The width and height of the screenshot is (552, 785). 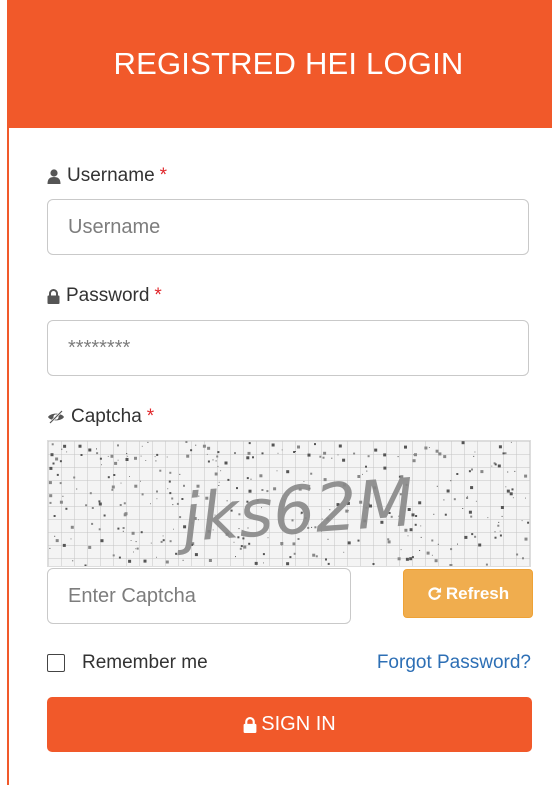 I want to click on remember-me-label: Remember me, so click(x=145, y=662).